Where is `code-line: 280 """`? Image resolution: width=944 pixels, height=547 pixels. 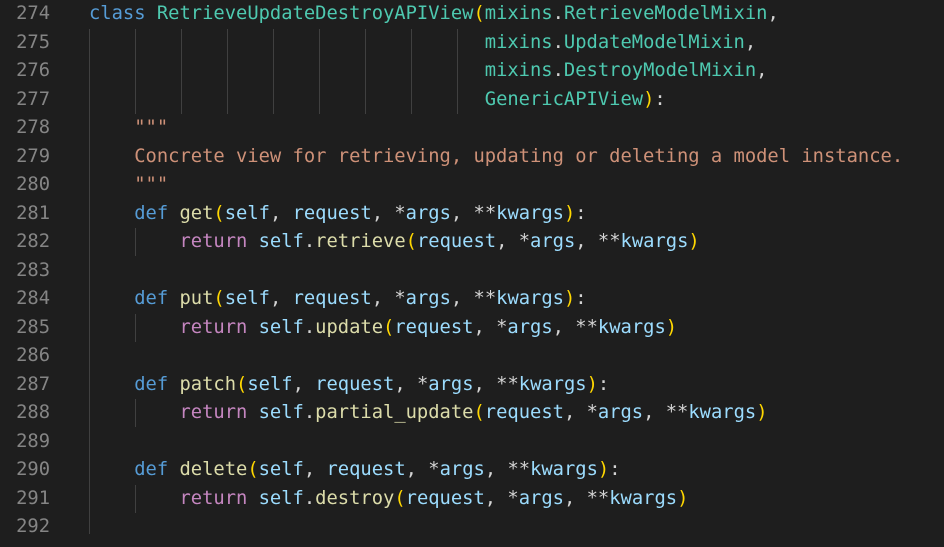
code-line: 280 """ is located at coordinates (472, 185).